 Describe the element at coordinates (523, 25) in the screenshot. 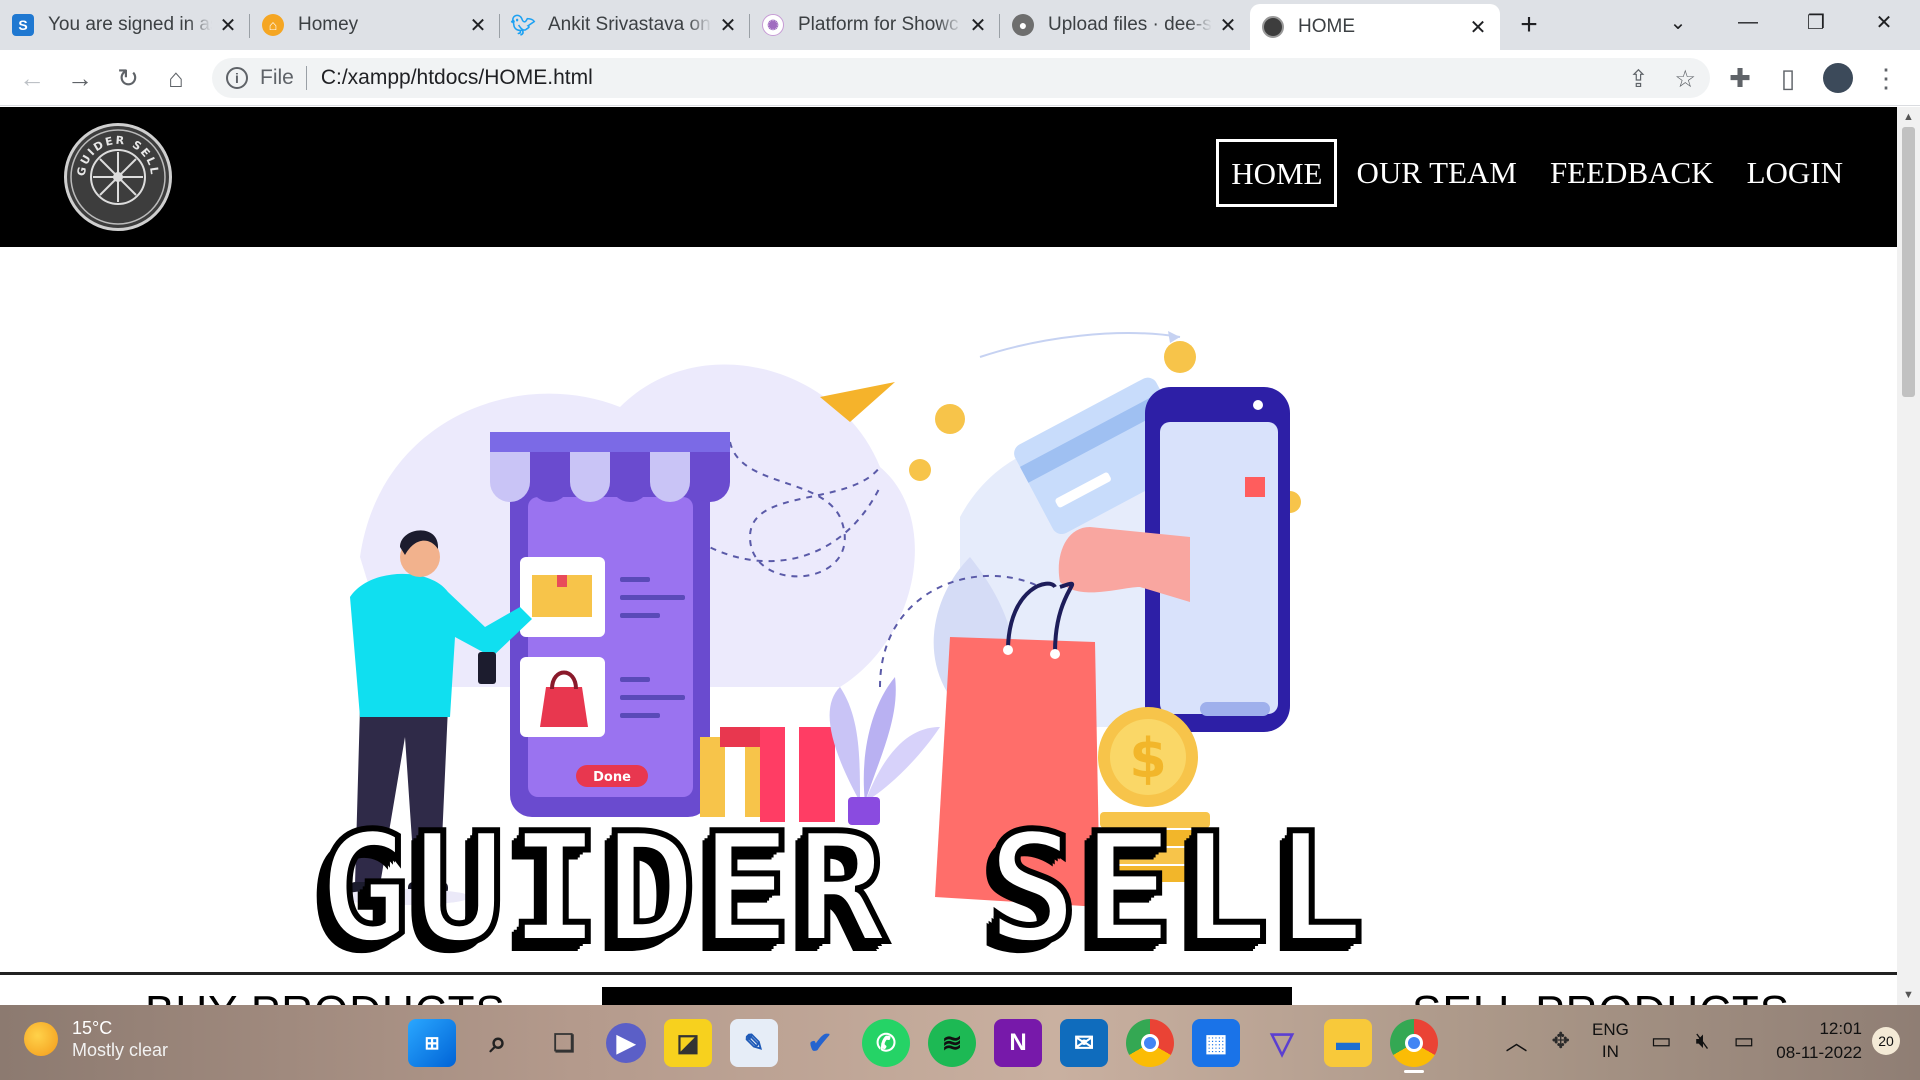

I see `twitter-icon: 🐦︎` at that location.